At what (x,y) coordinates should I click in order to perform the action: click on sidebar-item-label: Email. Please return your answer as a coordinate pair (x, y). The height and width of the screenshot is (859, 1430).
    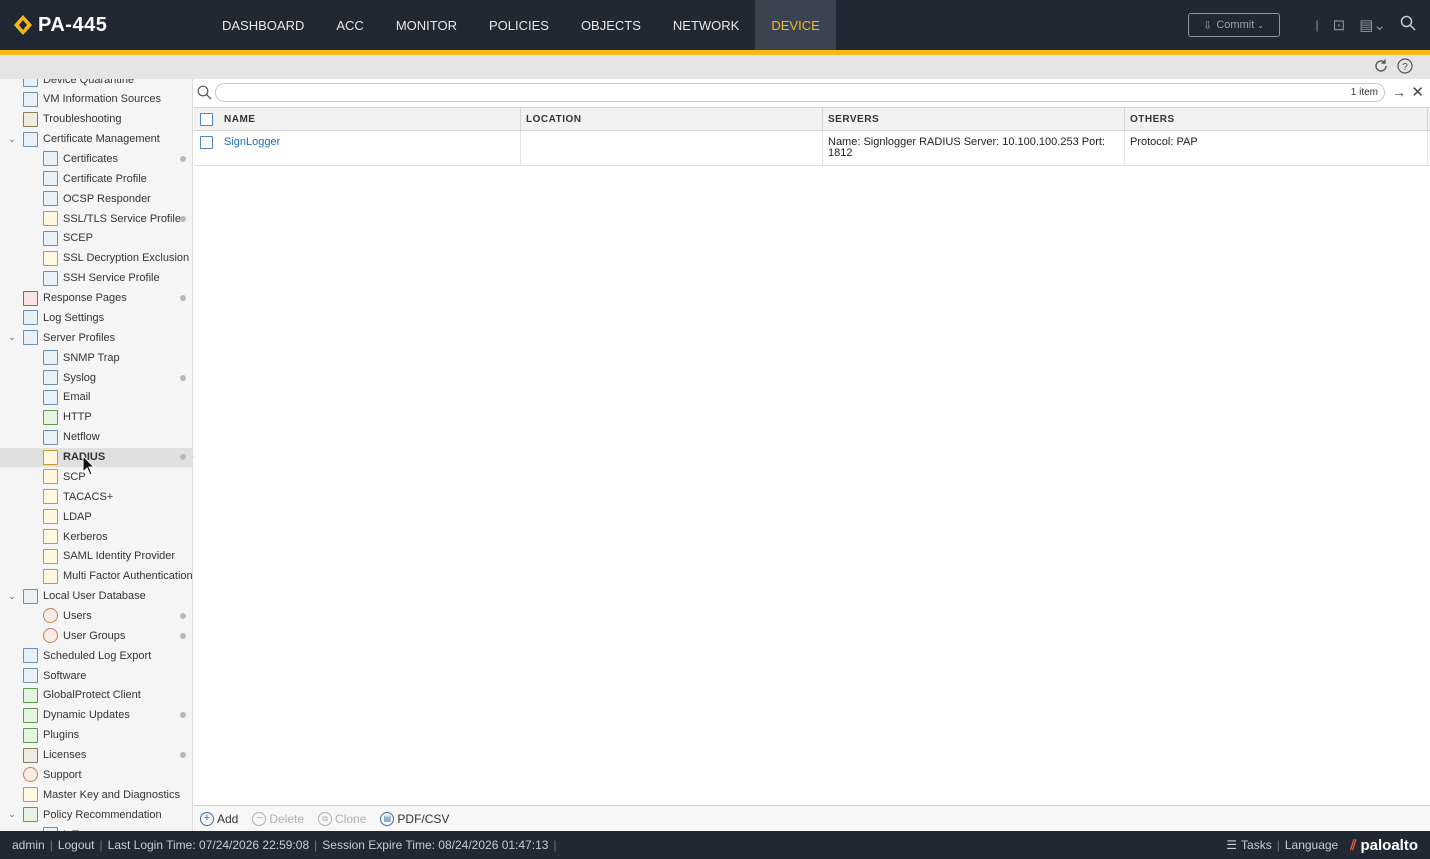
    Looking at the image, I should click on (77, 397).